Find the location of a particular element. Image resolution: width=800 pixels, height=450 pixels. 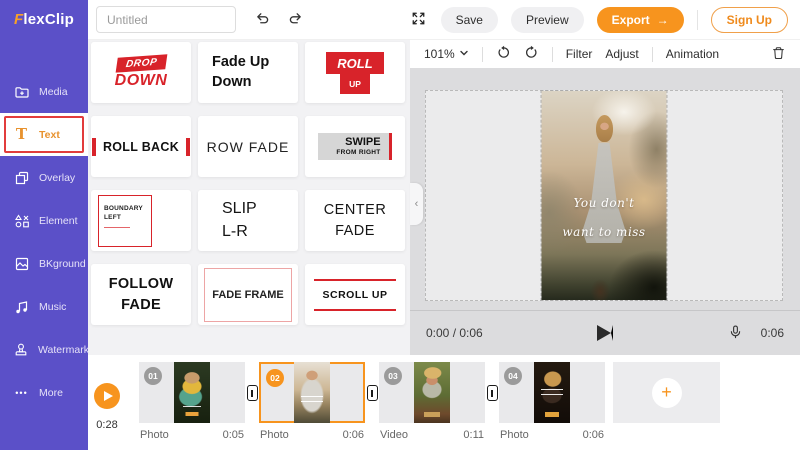

clip-thumbnail-card: 04 is located at coordinates (552, 392).